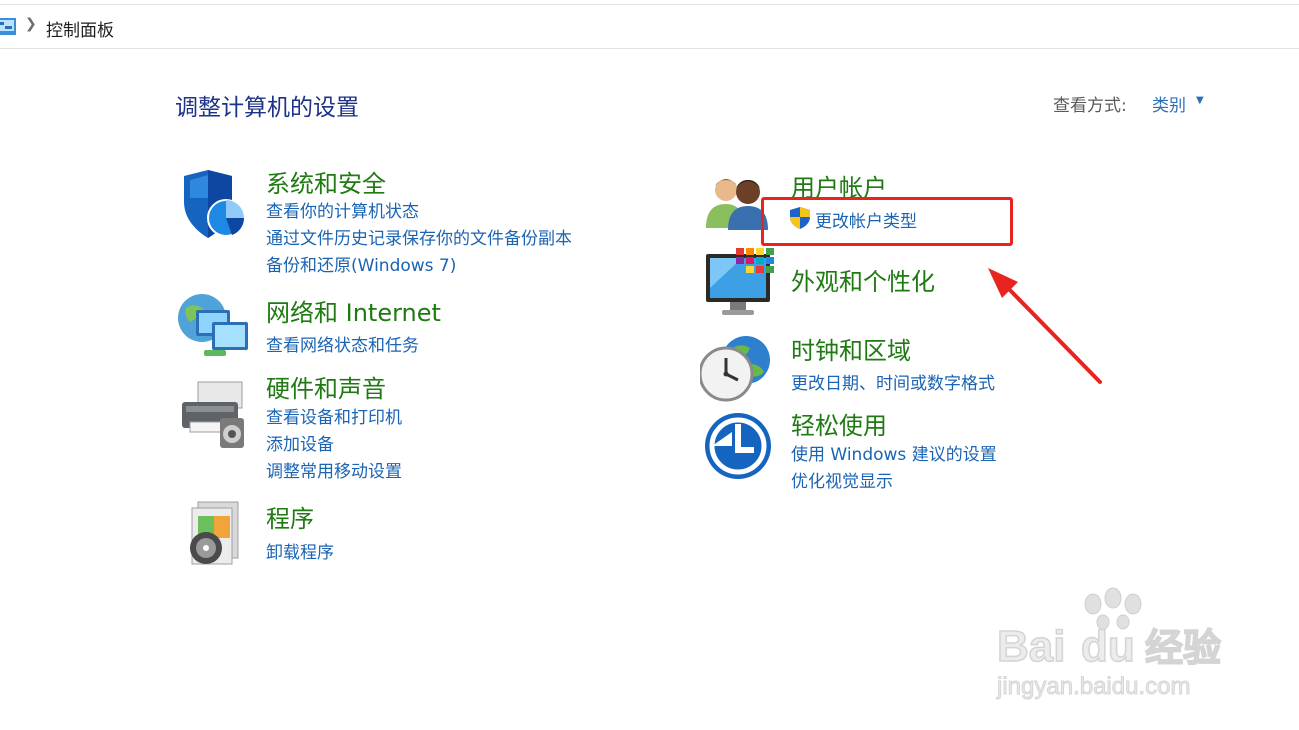  What do you see at coordinates (736, 368) in the screenshot?
I see `clock-globe-icon` at bounding box center [736, 368].